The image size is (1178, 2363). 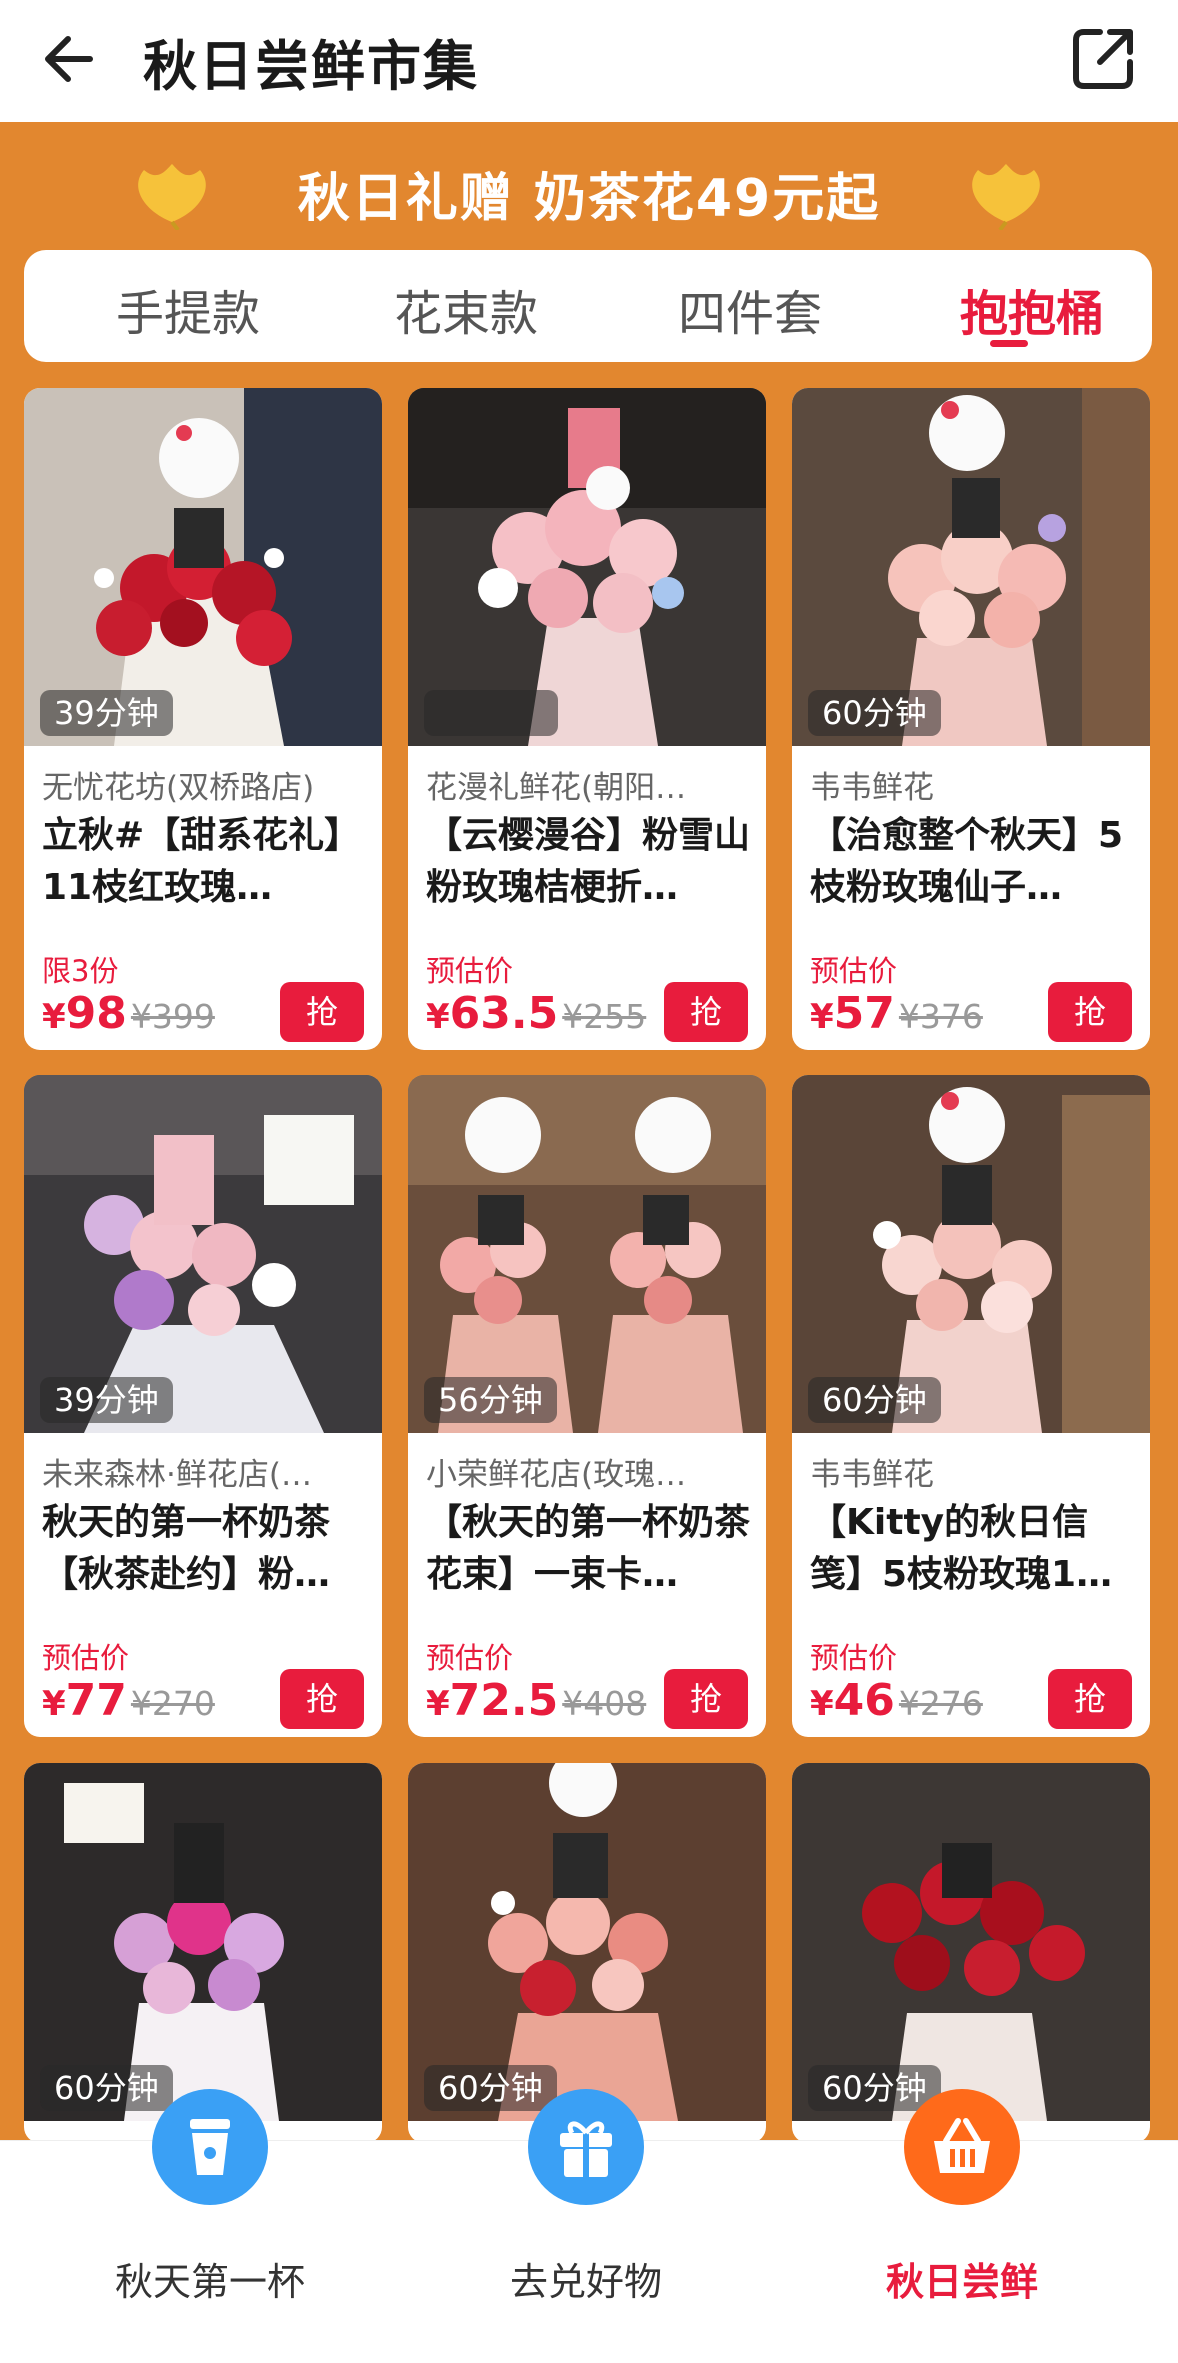 I want to click on price-row: ¥98 ¥399, so click(x=128, y=1013).